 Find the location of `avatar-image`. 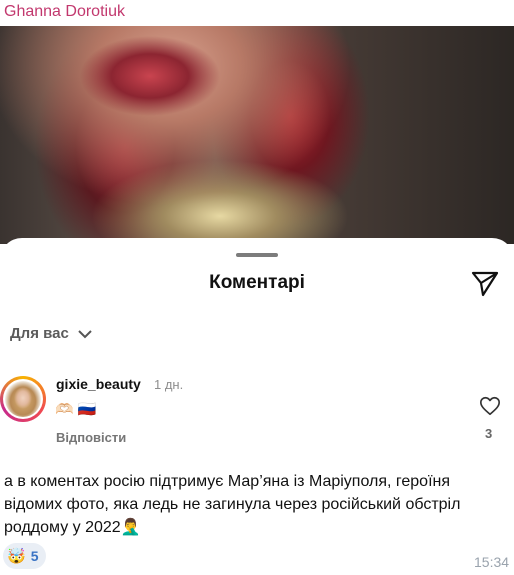

avatar-image is located at coordinates (23, 399).